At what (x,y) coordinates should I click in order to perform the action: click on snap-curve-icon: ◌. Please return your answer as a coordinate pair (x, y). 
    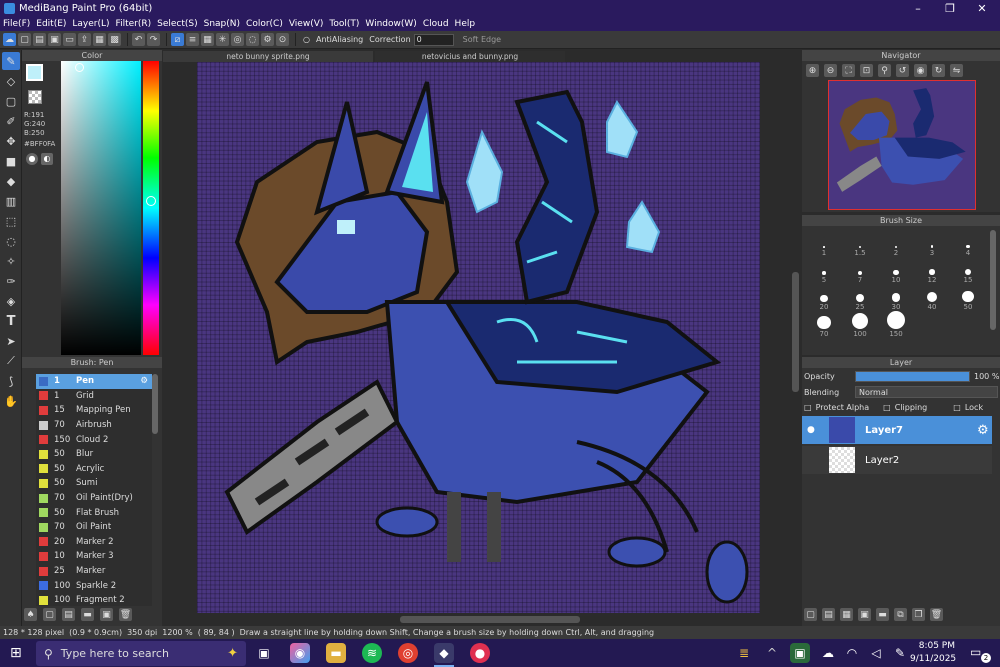
    Looking at the image, I should click on (252, 39).